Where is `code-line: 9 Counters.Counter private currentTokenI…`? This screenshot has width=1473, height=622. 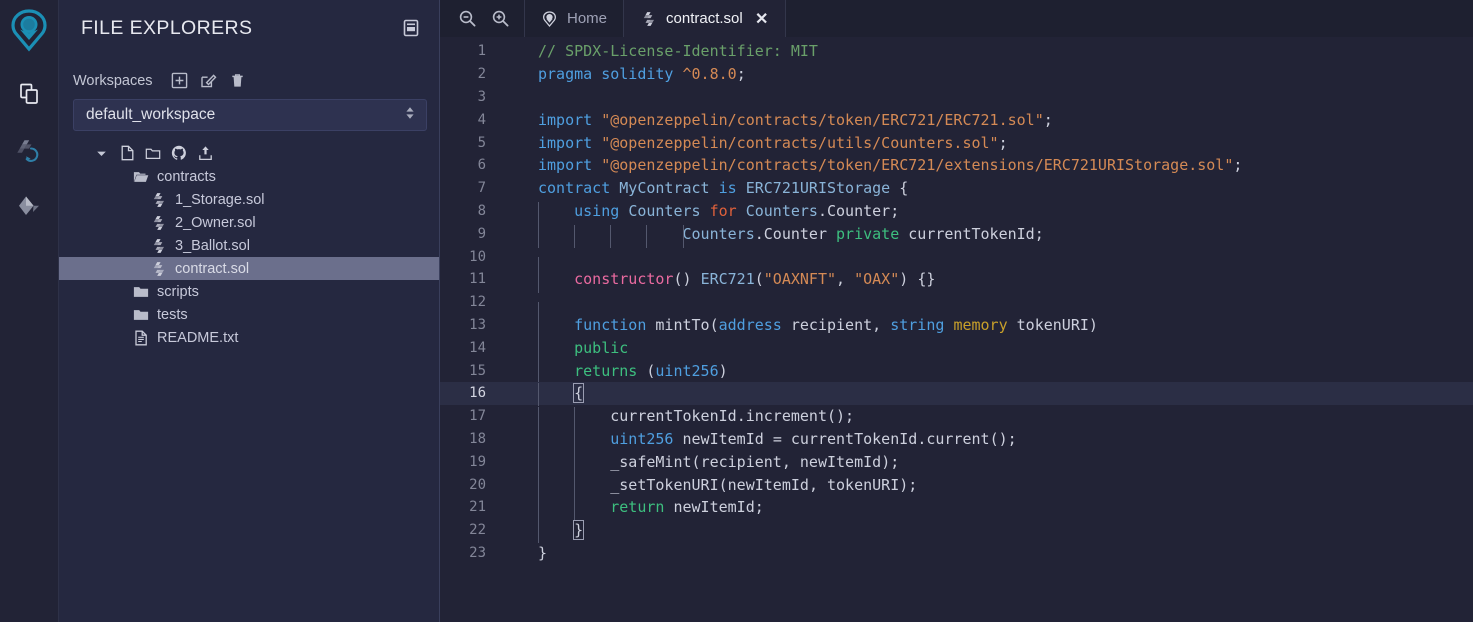
code-line: 9 Counters.Counter private currentTokenI… is located at coordinates (956, 235).